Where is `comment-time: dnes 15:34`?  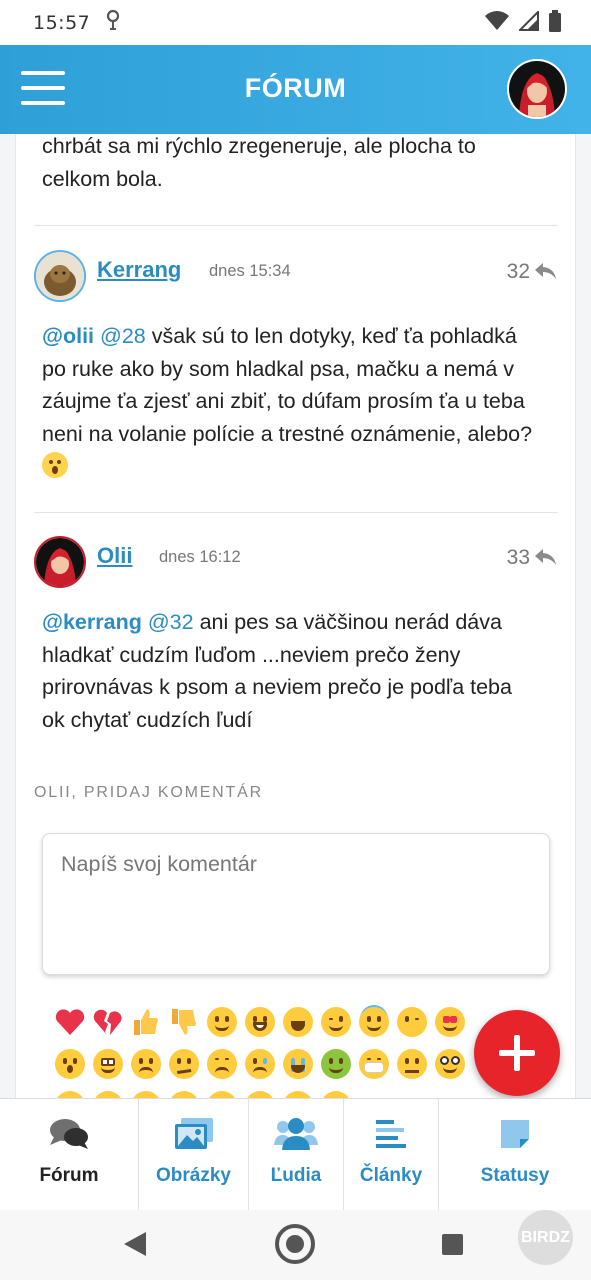 comment-time: dnes 15:34 is located at coordinates (250, 271).